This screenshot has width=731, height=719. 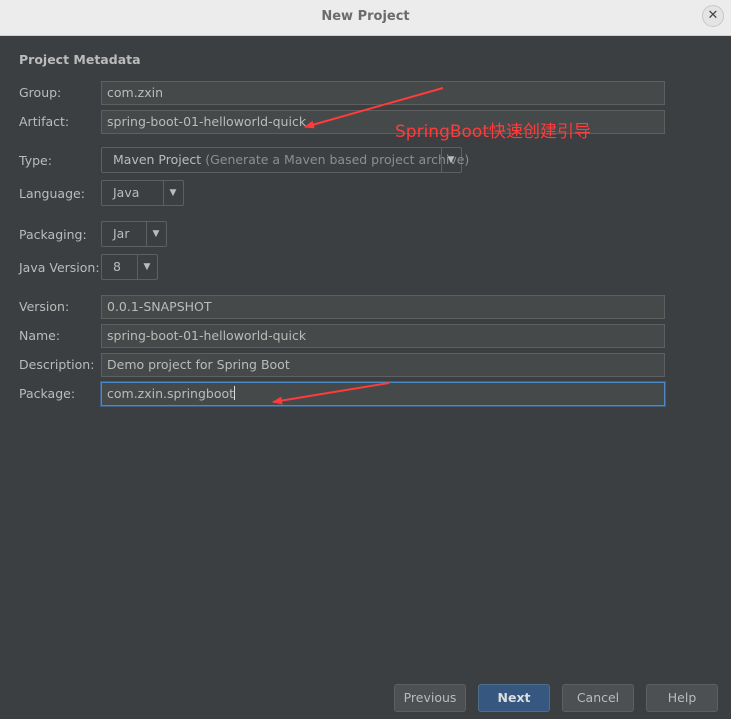 I want to click on window-title: New Project, so click(x=365, y=16).